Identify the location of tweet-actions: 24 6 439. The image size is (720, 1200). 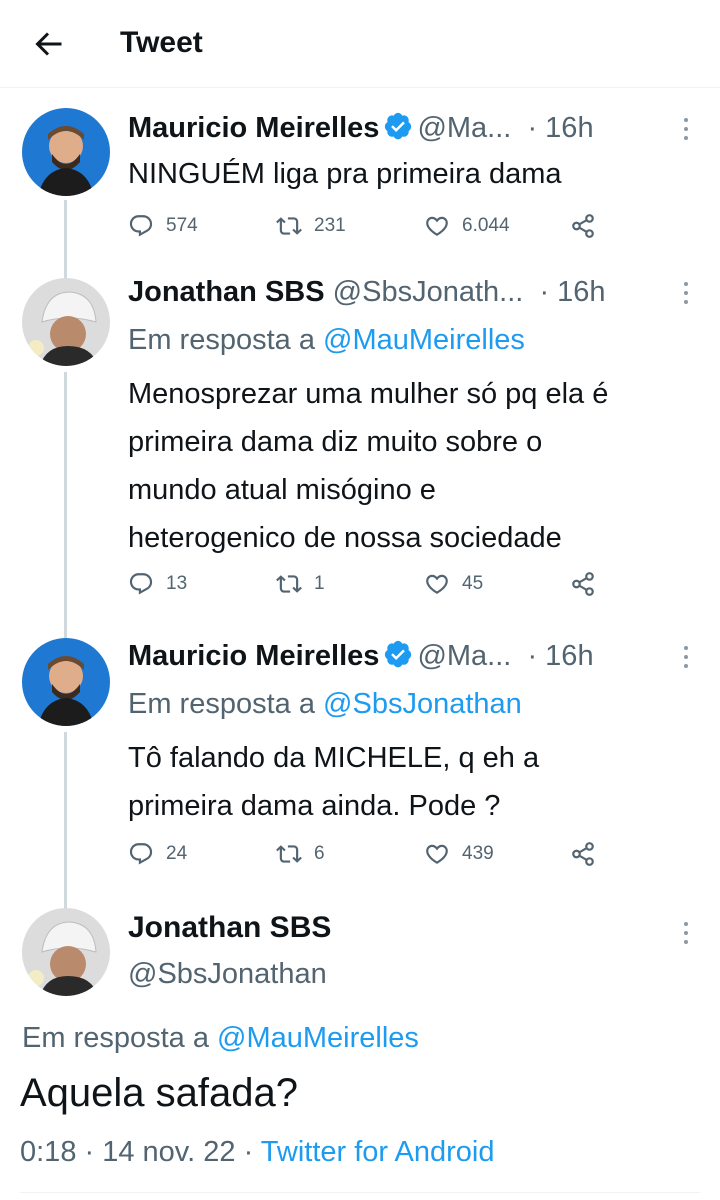
(368, 854).